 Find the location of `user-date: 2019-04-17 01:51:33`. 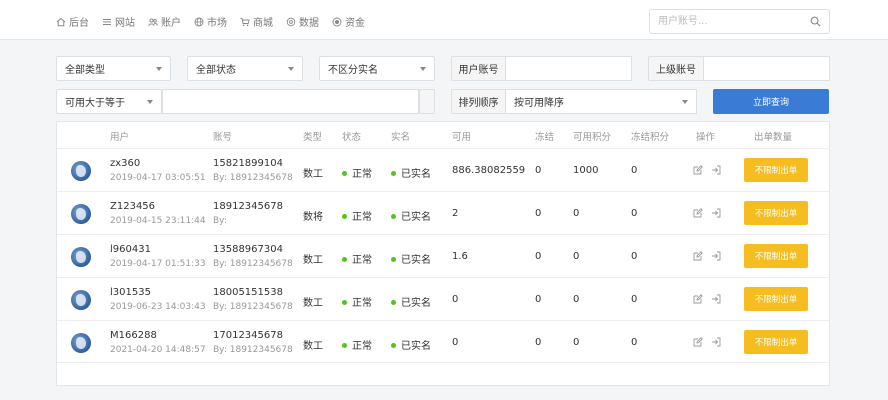

user-date: 2019-04-17 01:51:33 is located at coordinates (158, 264).